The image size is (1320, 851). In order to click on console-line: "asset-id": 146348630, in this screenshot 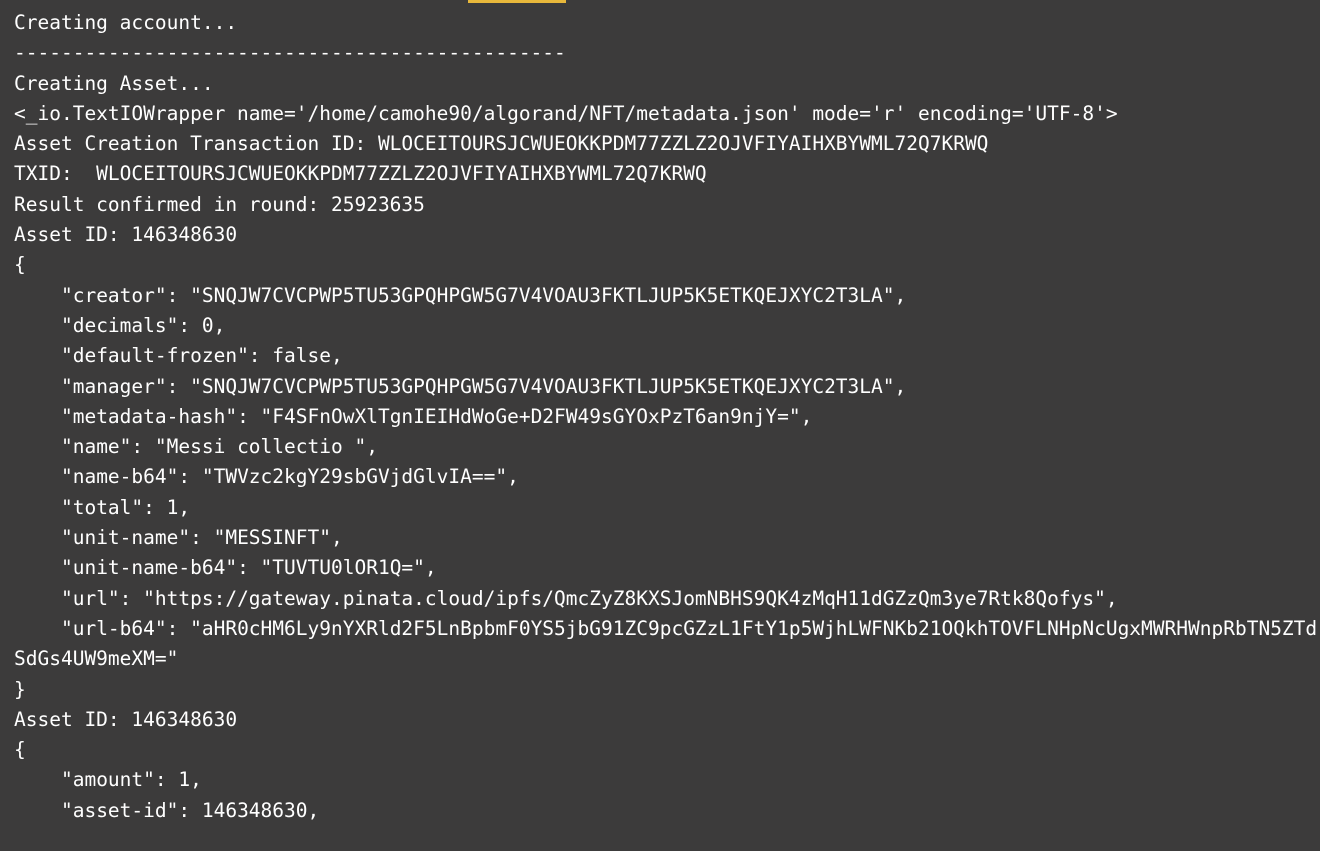, I will do `click(167, 810)`.